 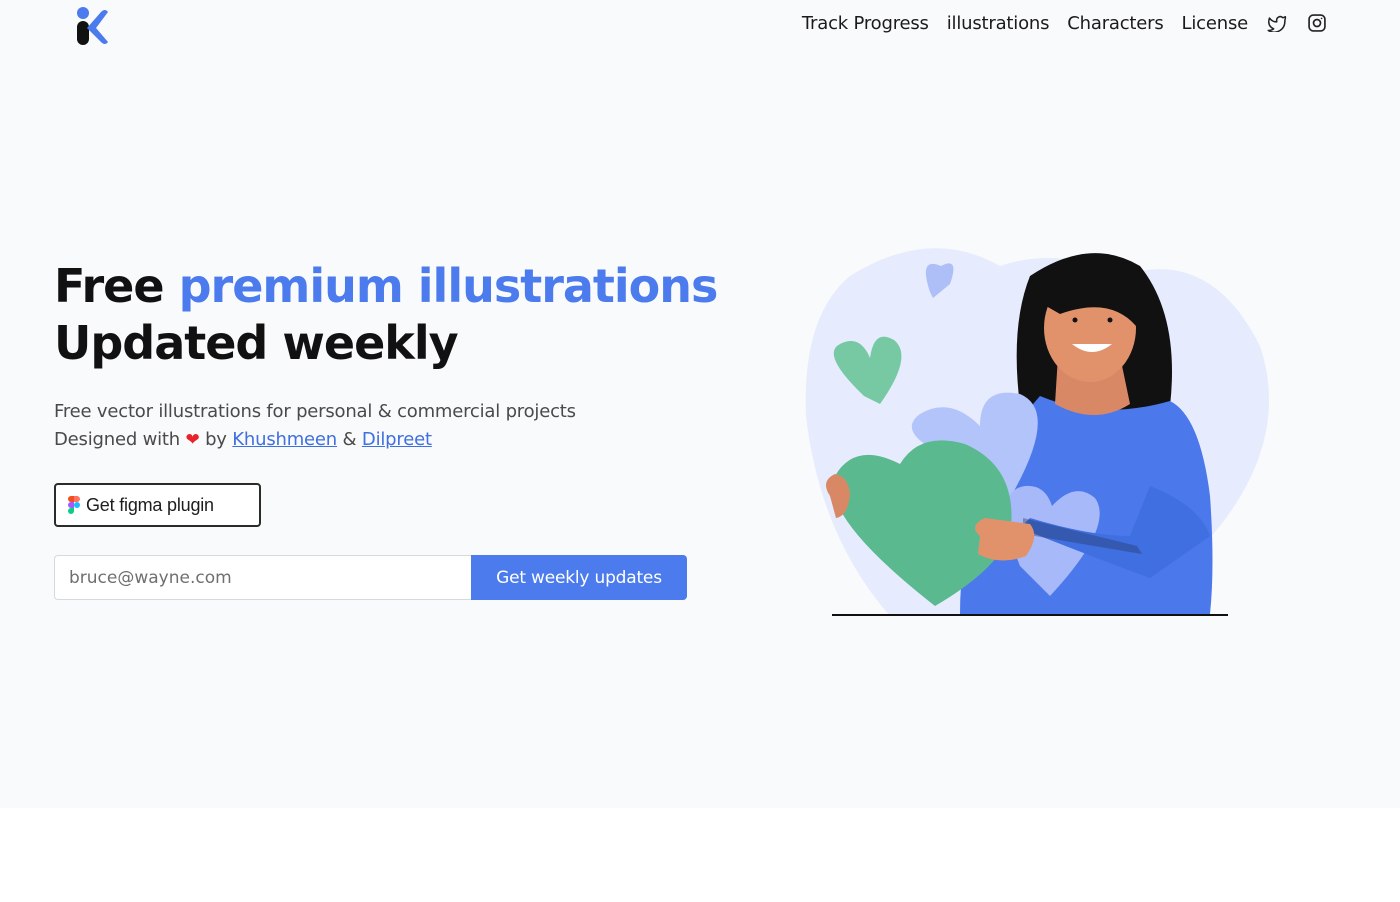 I want to click on figma-plugin-button: Get figma plugin, so click(x=157, y=505).